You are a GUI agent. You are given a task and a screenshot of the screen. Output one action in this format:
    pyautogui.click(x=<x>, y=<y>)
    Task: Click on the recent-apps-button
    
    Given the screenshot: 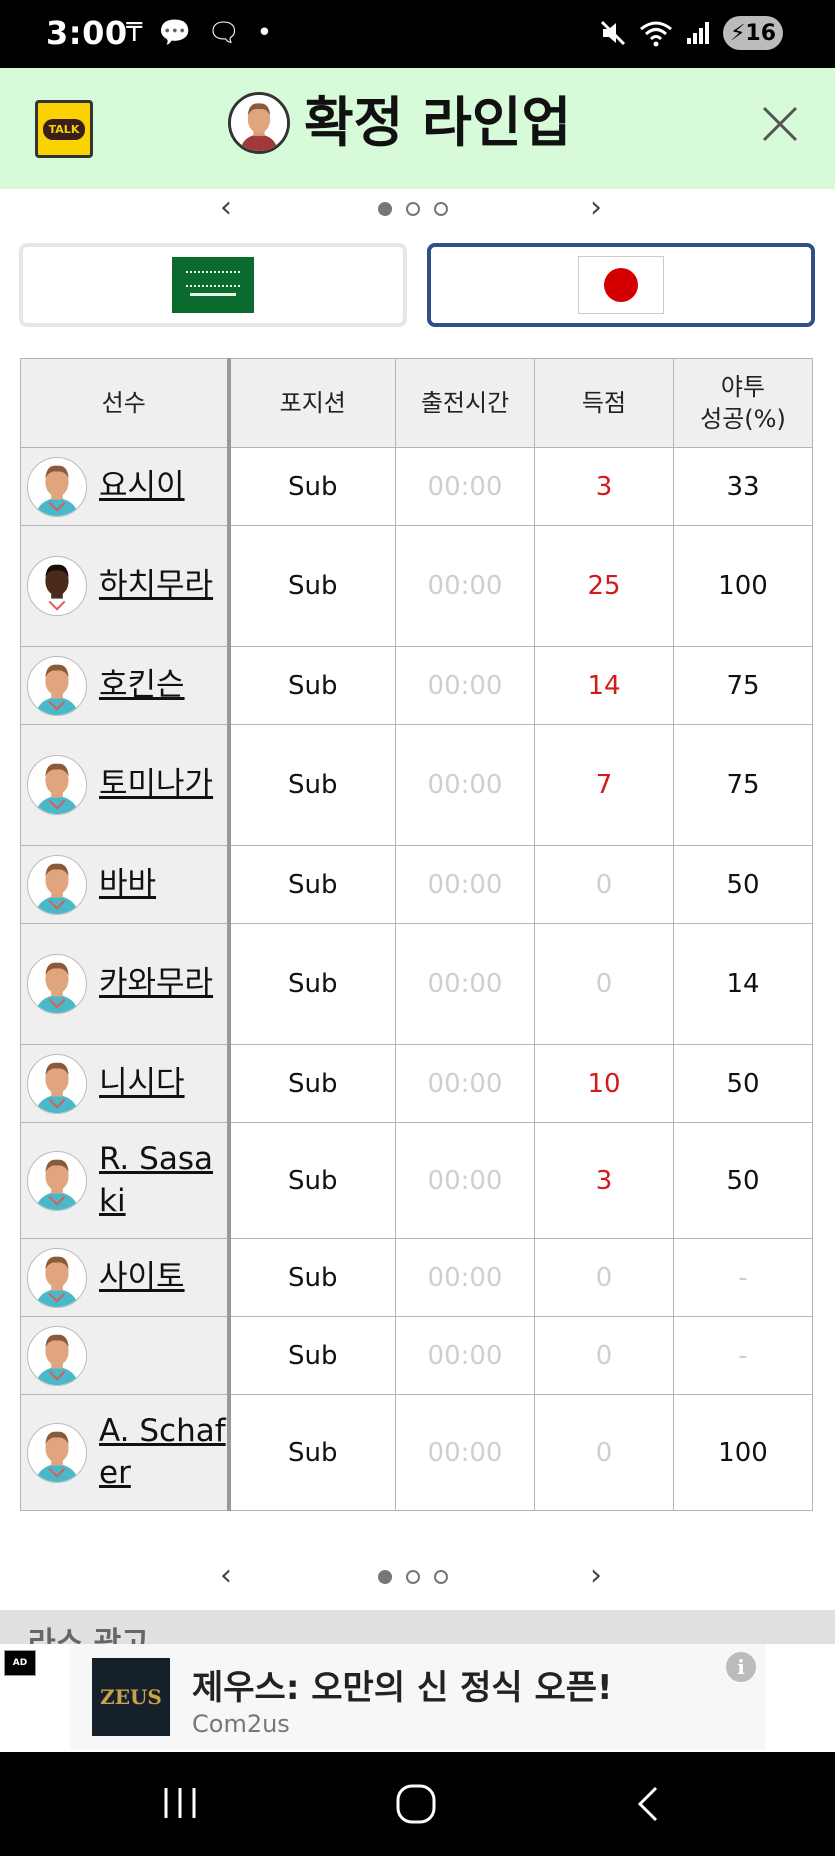 What is the action you would take?
    pyautogui.click(x=180, y=1803)
    